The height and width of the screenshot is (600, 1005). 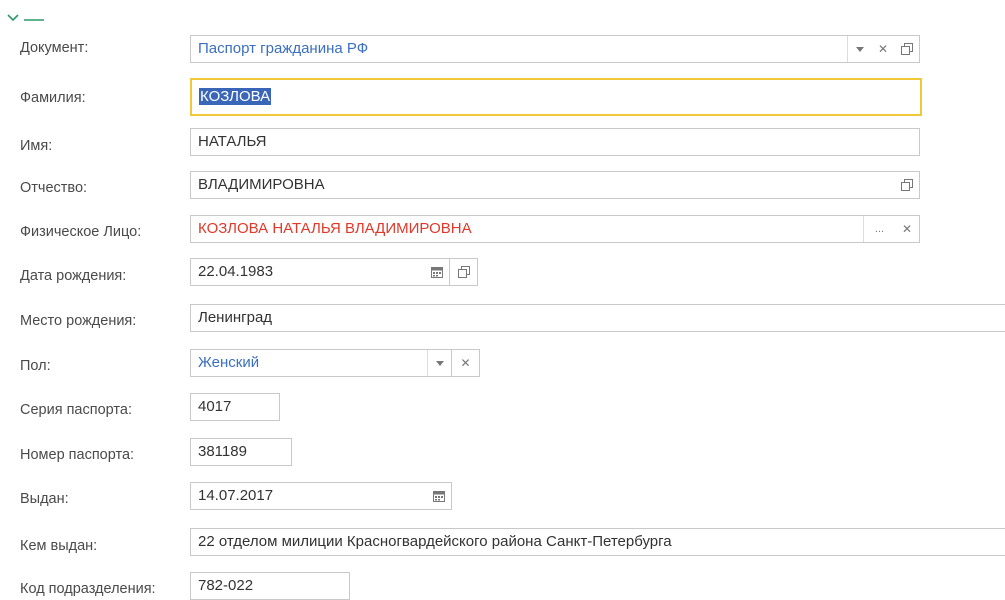 What do you see at coordinates (35, 366) in the screenshot?
I see `gender-label: Пол:` at bounding box center [35, 366].